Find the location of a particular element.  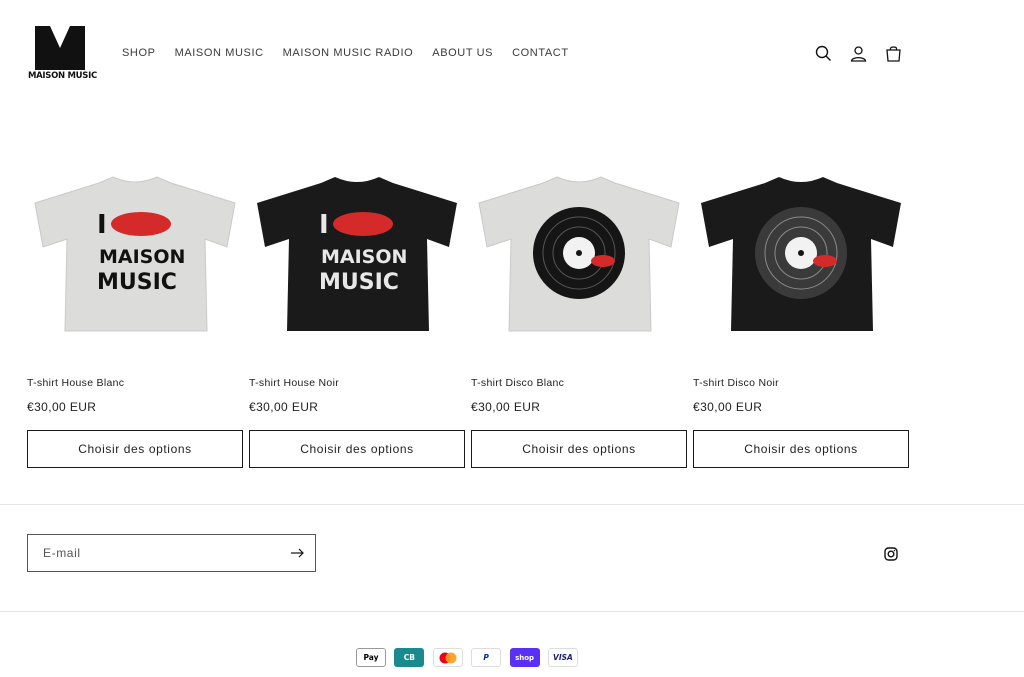

shop-pay-icon: shop is located at coordinates (524, 657).